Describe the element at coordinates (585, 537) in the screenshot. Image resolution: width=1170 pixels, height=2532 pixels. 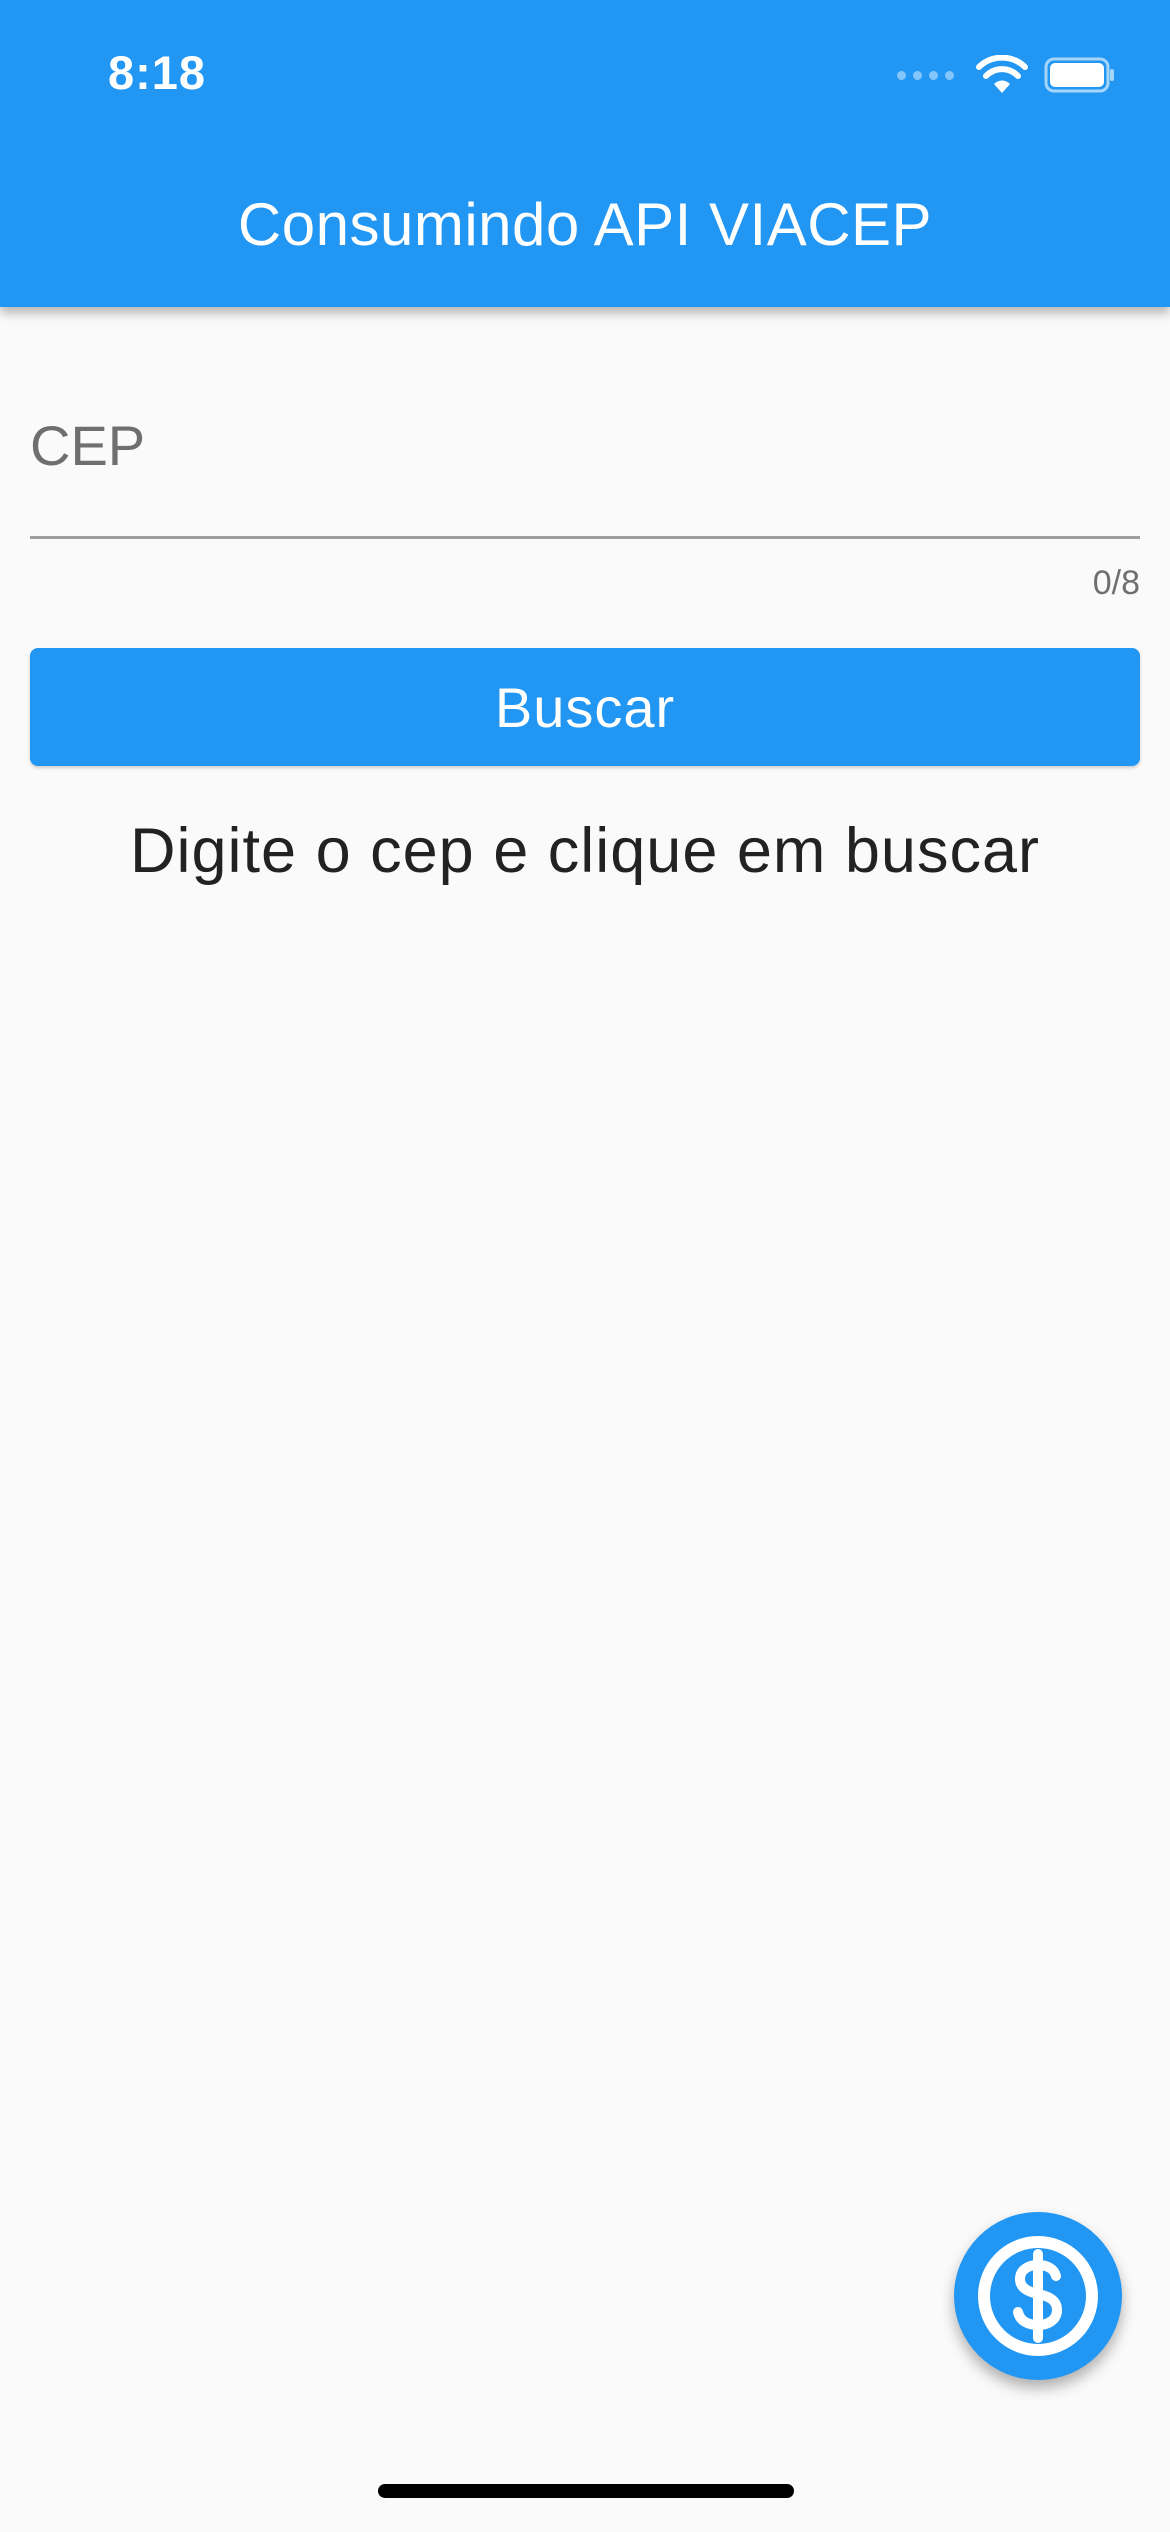
I see `cep-input-underline` at that location.